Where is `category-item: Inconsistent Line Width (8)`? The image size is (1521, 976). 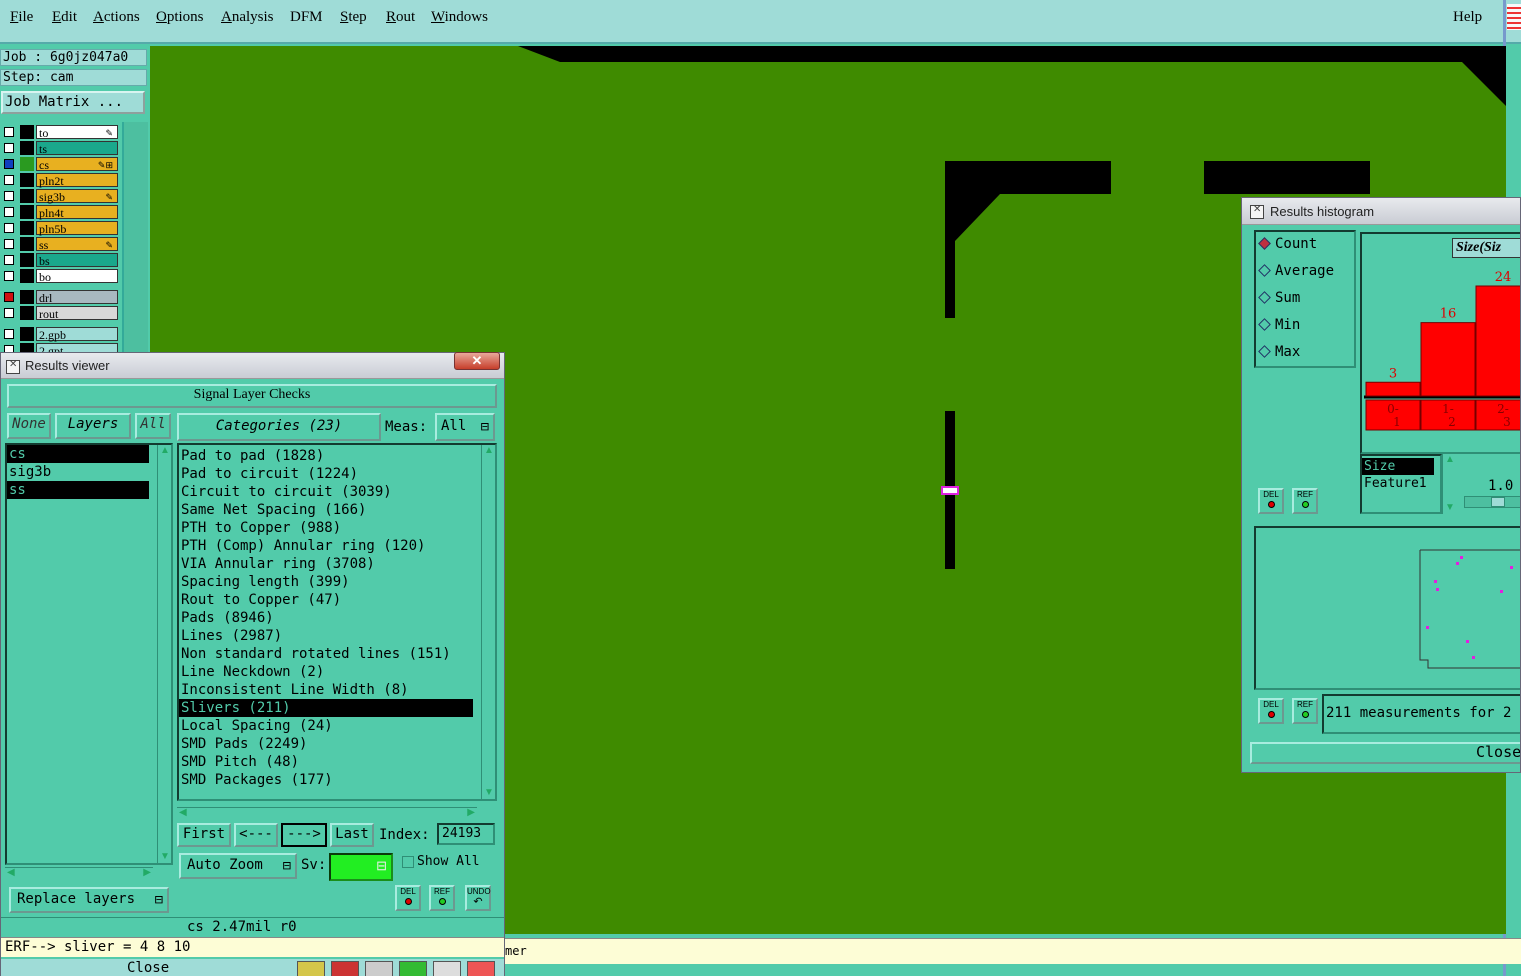 category-item: Inconsistent Line Width (8) is located at coordinates (326, 690).